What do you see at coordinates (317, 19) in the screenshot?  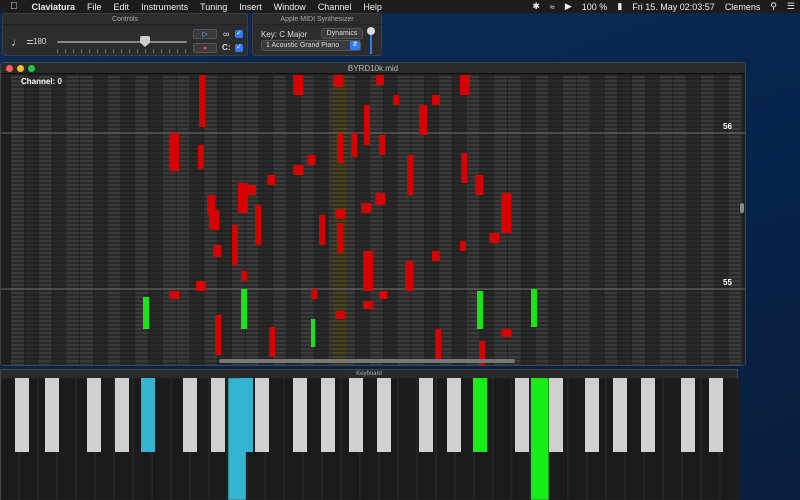 I see `synth-title: Apple MIDI Synthesizer` at bounding box center [317, 19].